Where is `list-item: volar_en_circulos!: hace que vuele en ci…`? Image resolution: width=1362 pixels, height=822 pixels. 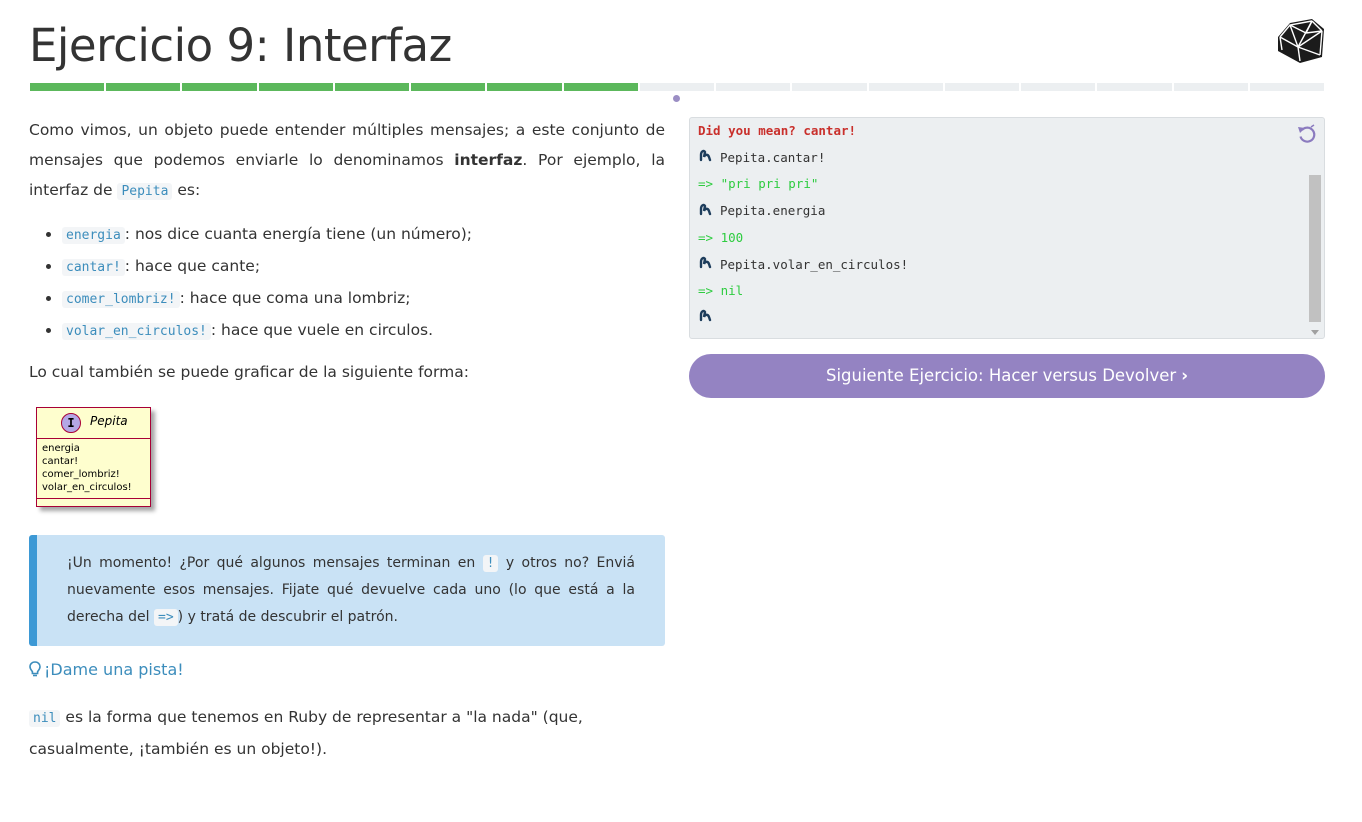 list-item: volar_en_circulos!: hace que vuele en ci… is located at coordinates (363, 331).